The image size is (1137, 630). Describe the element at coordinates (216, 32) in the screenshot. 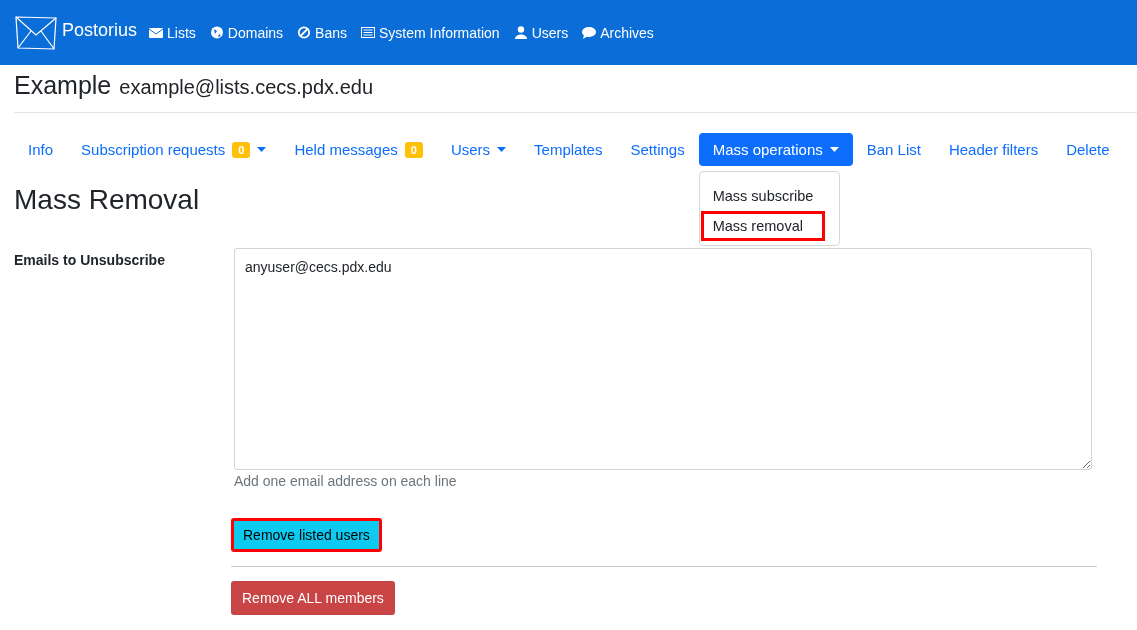

I see `globe-icon` at that location.